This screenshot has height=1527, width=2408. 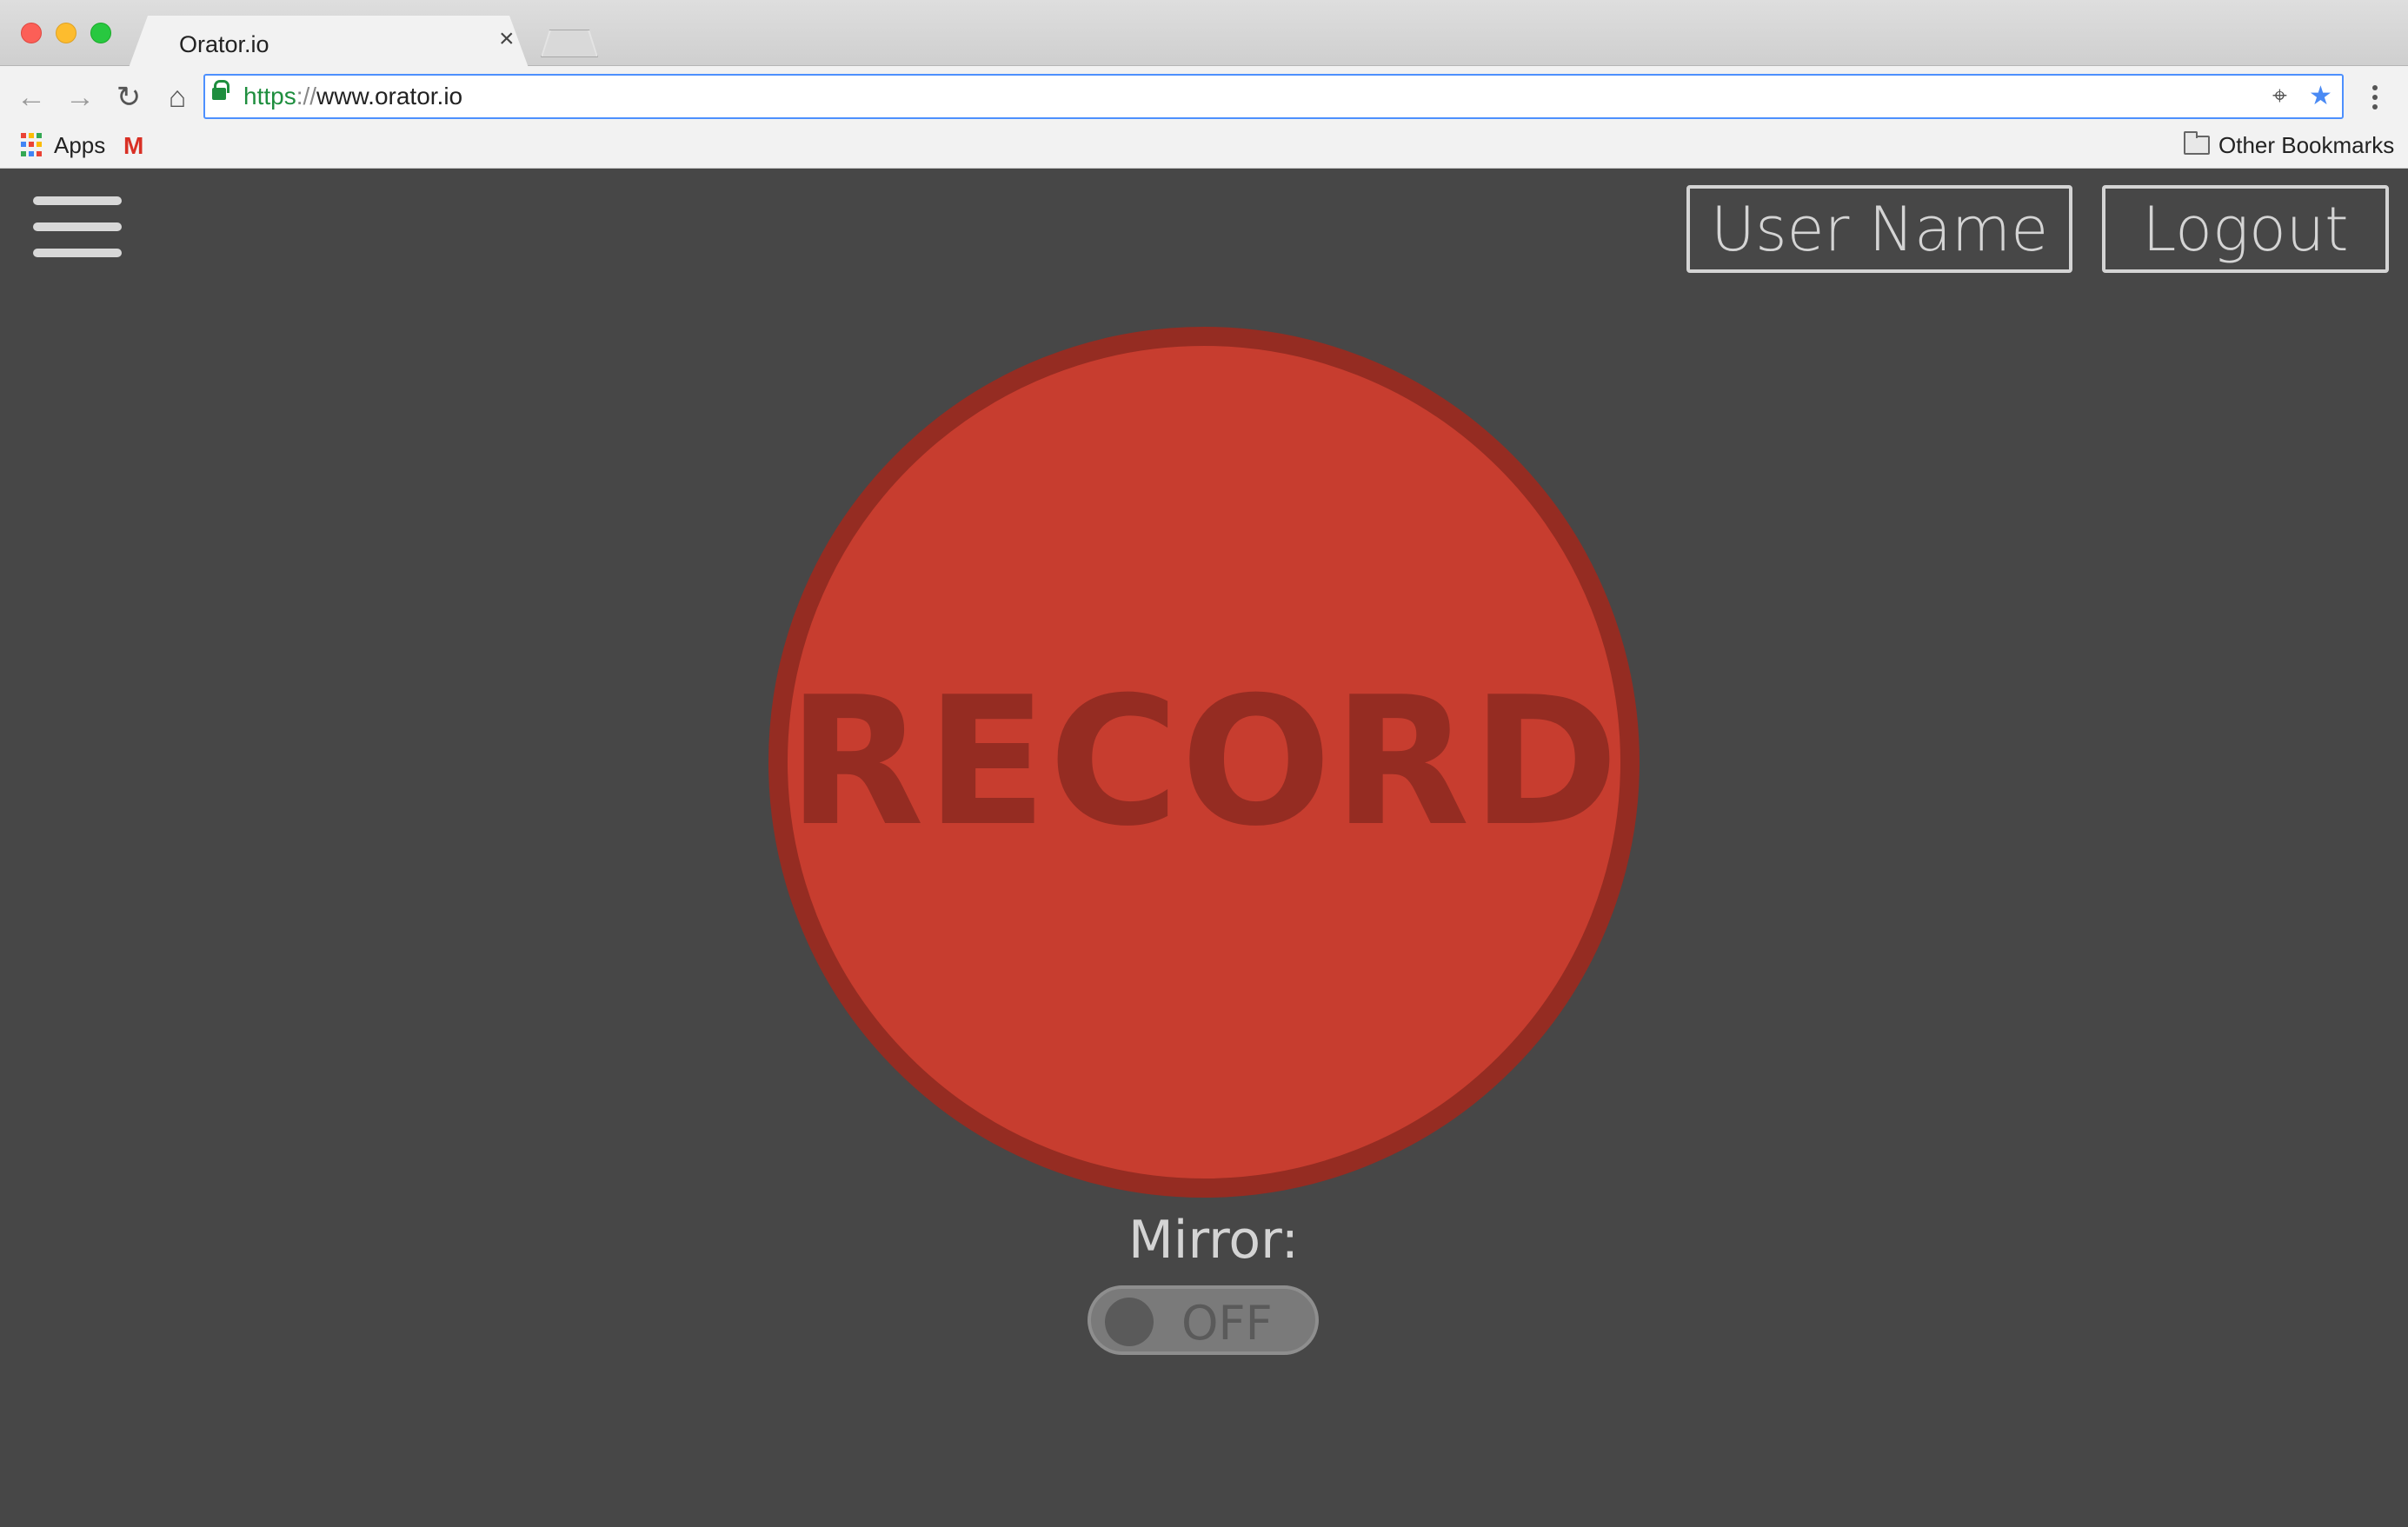 I want to click on address-bar, so click(x=1273, y=96).